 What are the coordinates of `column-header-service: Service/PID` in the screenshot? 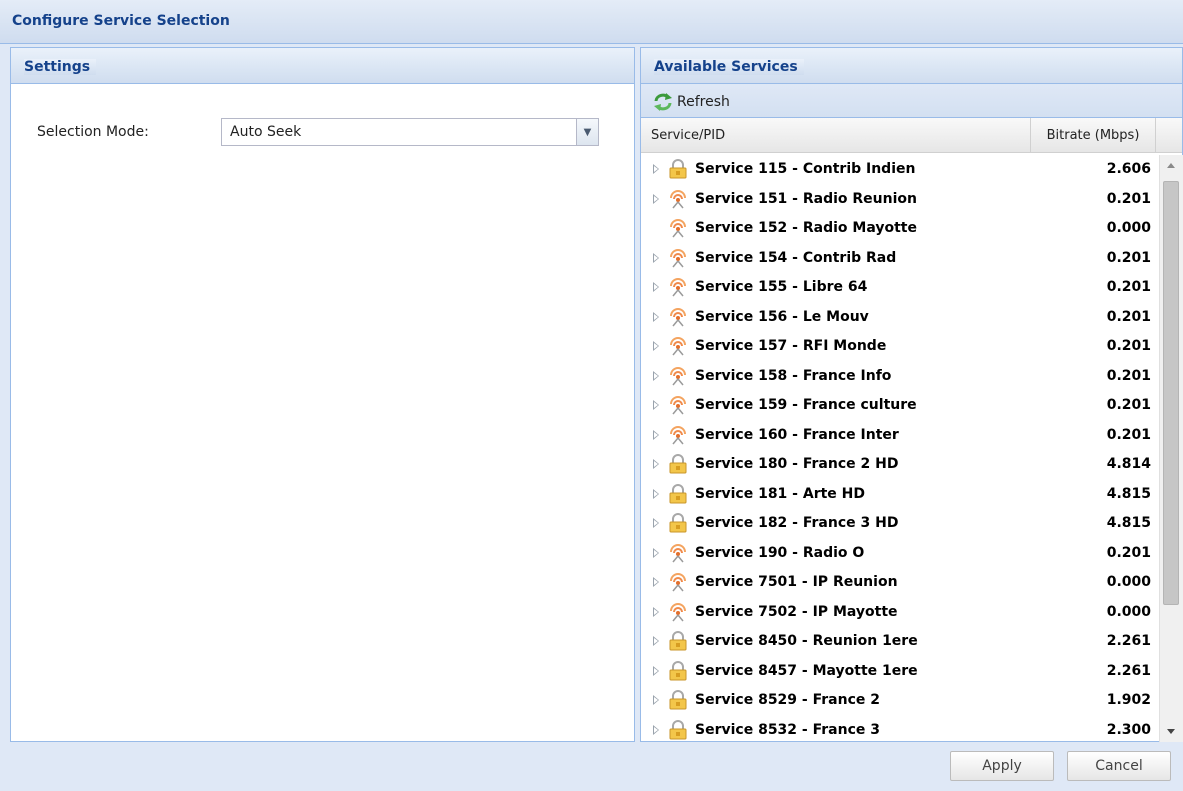 It's located at (836, 135).